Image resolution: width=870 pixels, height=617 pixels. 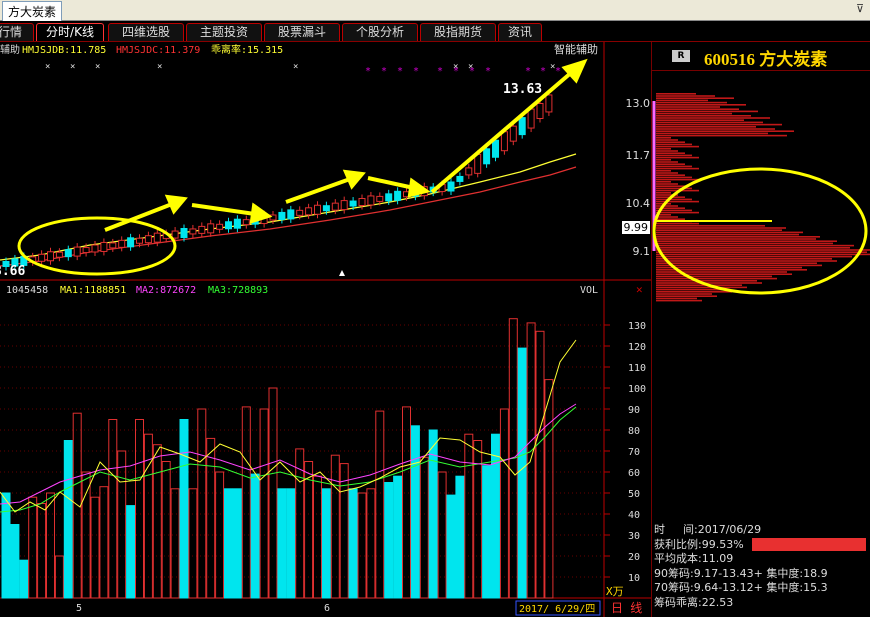 I want to click on window-titlebar: 方大炭素 ⊽, so click(x=435, y=11).